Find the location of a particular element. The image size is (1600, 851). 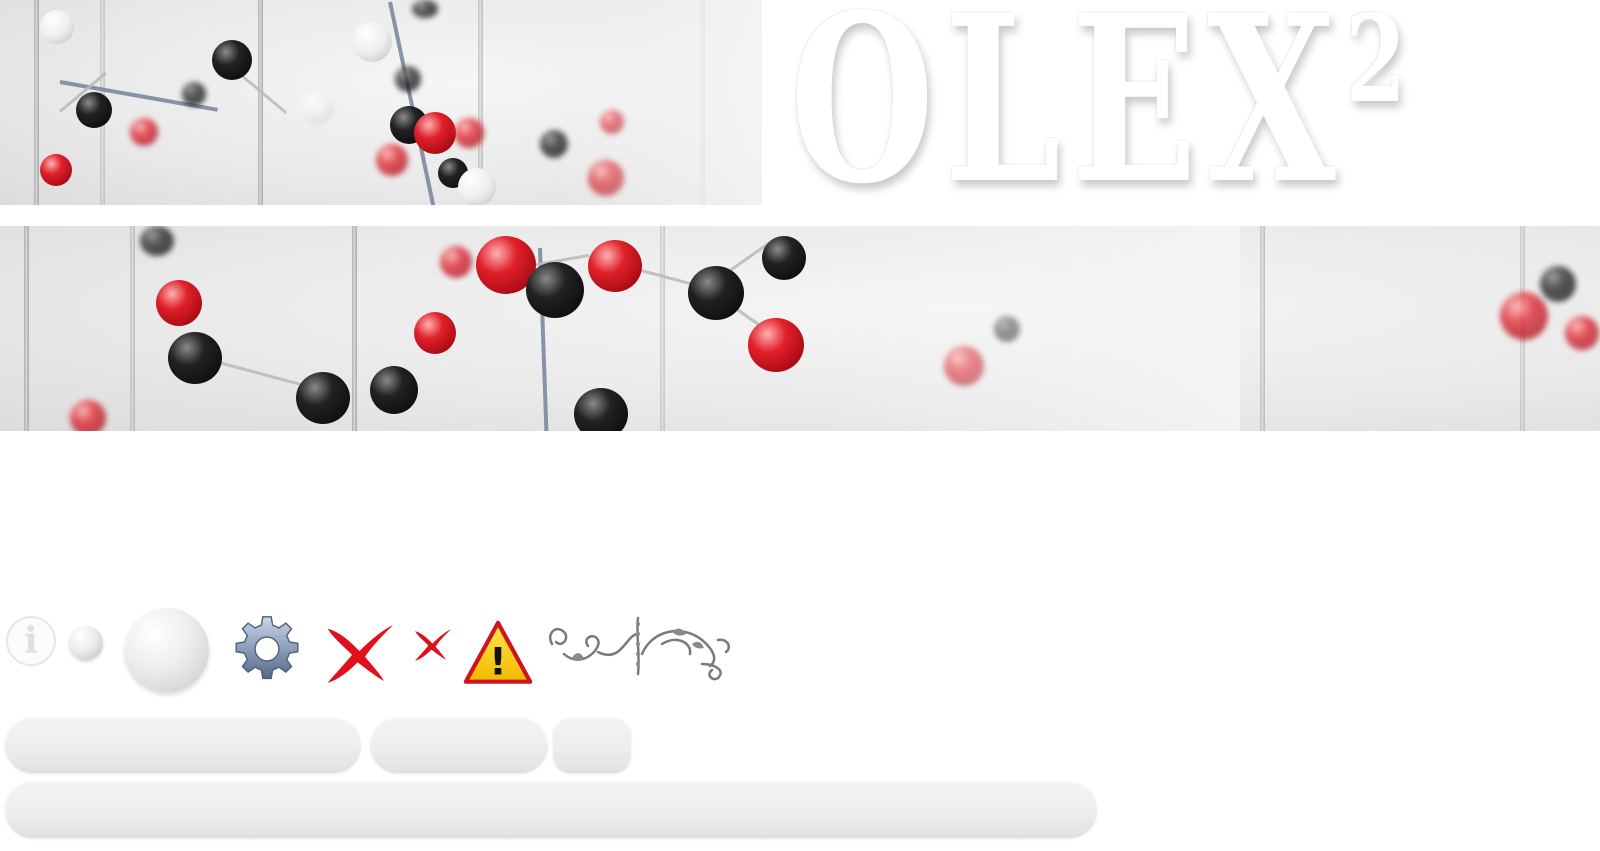

warning-icon: ! is located at coordinates (498, 653).